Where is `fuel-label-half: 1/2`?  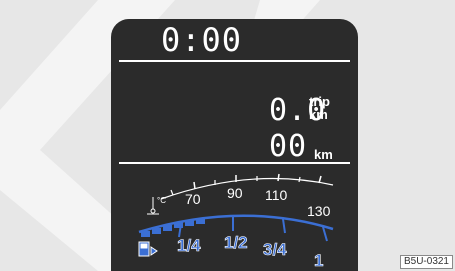 fuel-label-half: 1/2 is located at coordinates (236, 242).